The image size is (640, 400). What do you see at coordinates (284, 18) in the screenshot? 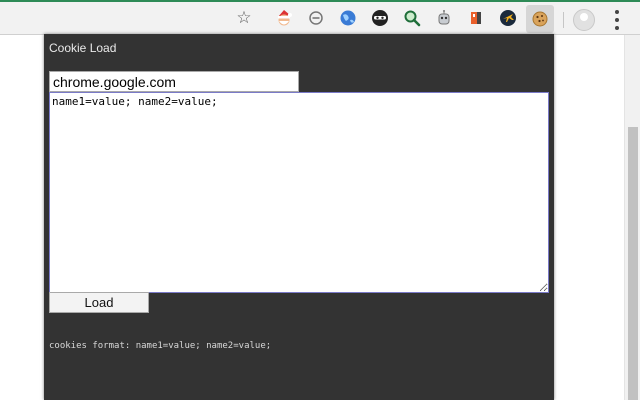
I see `santa-icon` at bounding box center [284, 18].